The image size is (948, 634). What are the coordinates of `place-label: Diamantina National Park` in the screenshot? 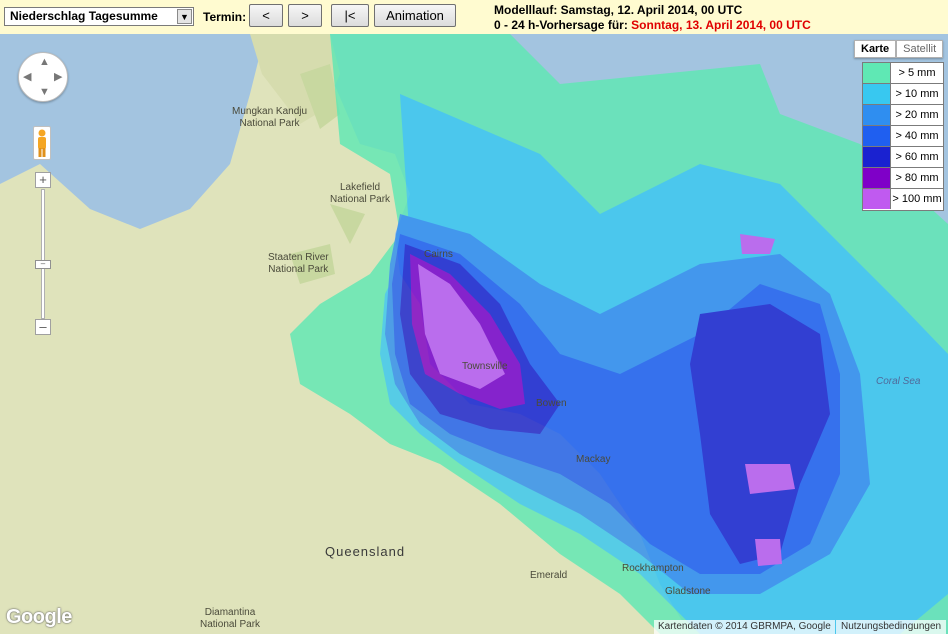 It's located at (230, 618).